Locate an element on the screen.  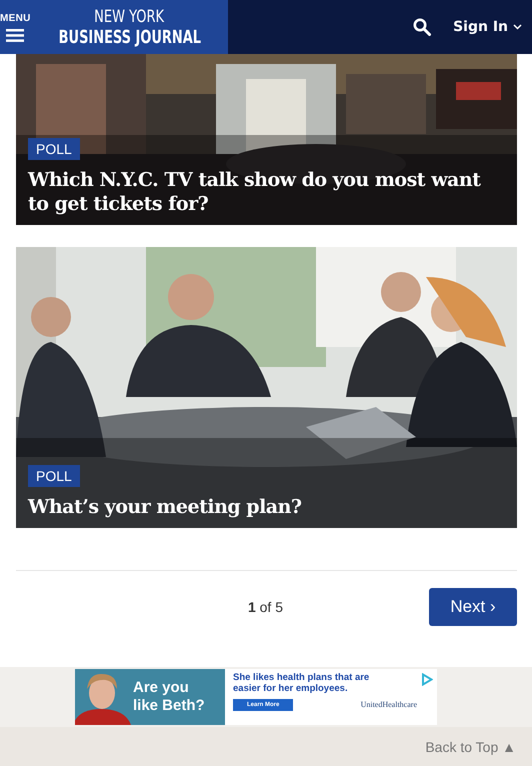
site-logo: NEW YORK BUSINESS JOURNAL is located at coordinates (129, 27).